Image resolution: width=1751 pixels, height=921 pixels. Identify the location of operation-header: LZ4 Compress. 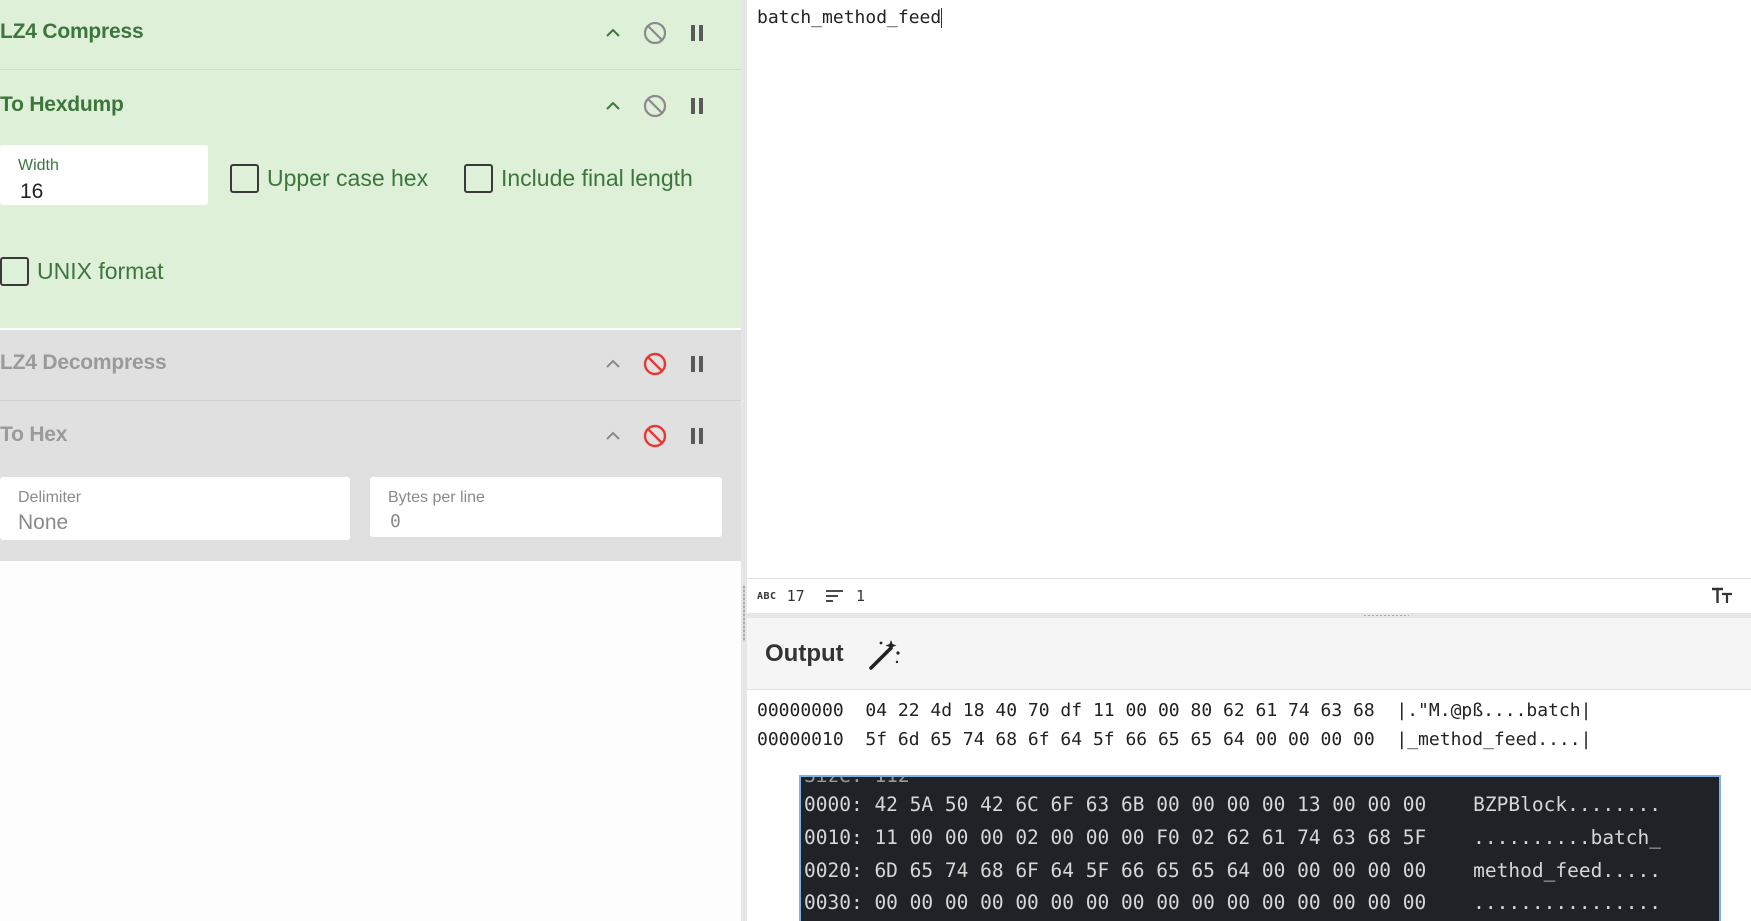
(370, 35).